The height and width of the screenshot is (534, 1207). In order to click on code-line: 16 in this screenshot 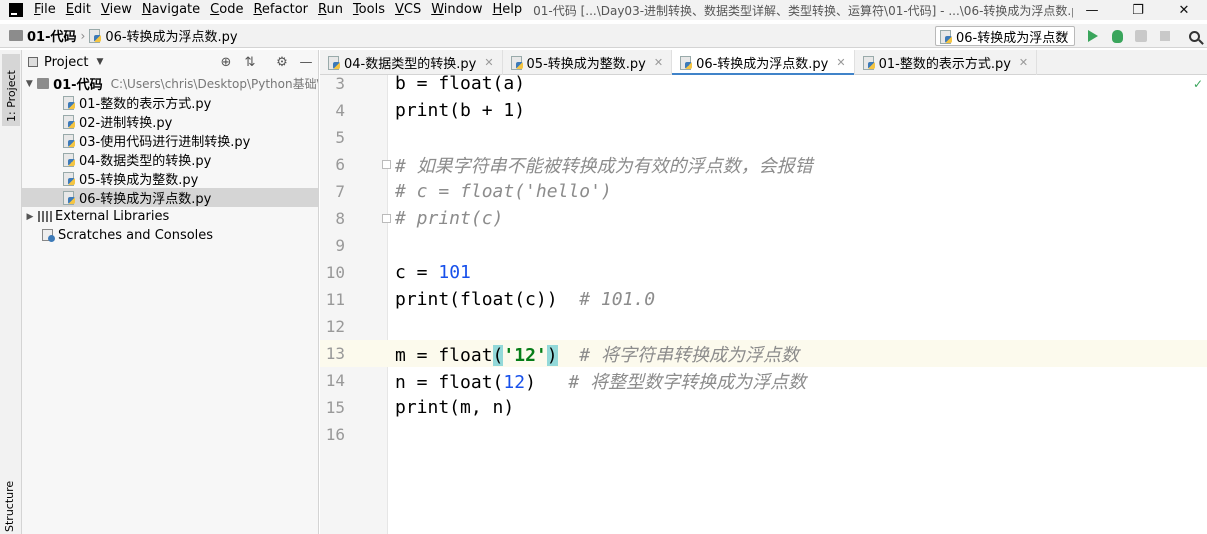, I will do `click(763, 434)`.